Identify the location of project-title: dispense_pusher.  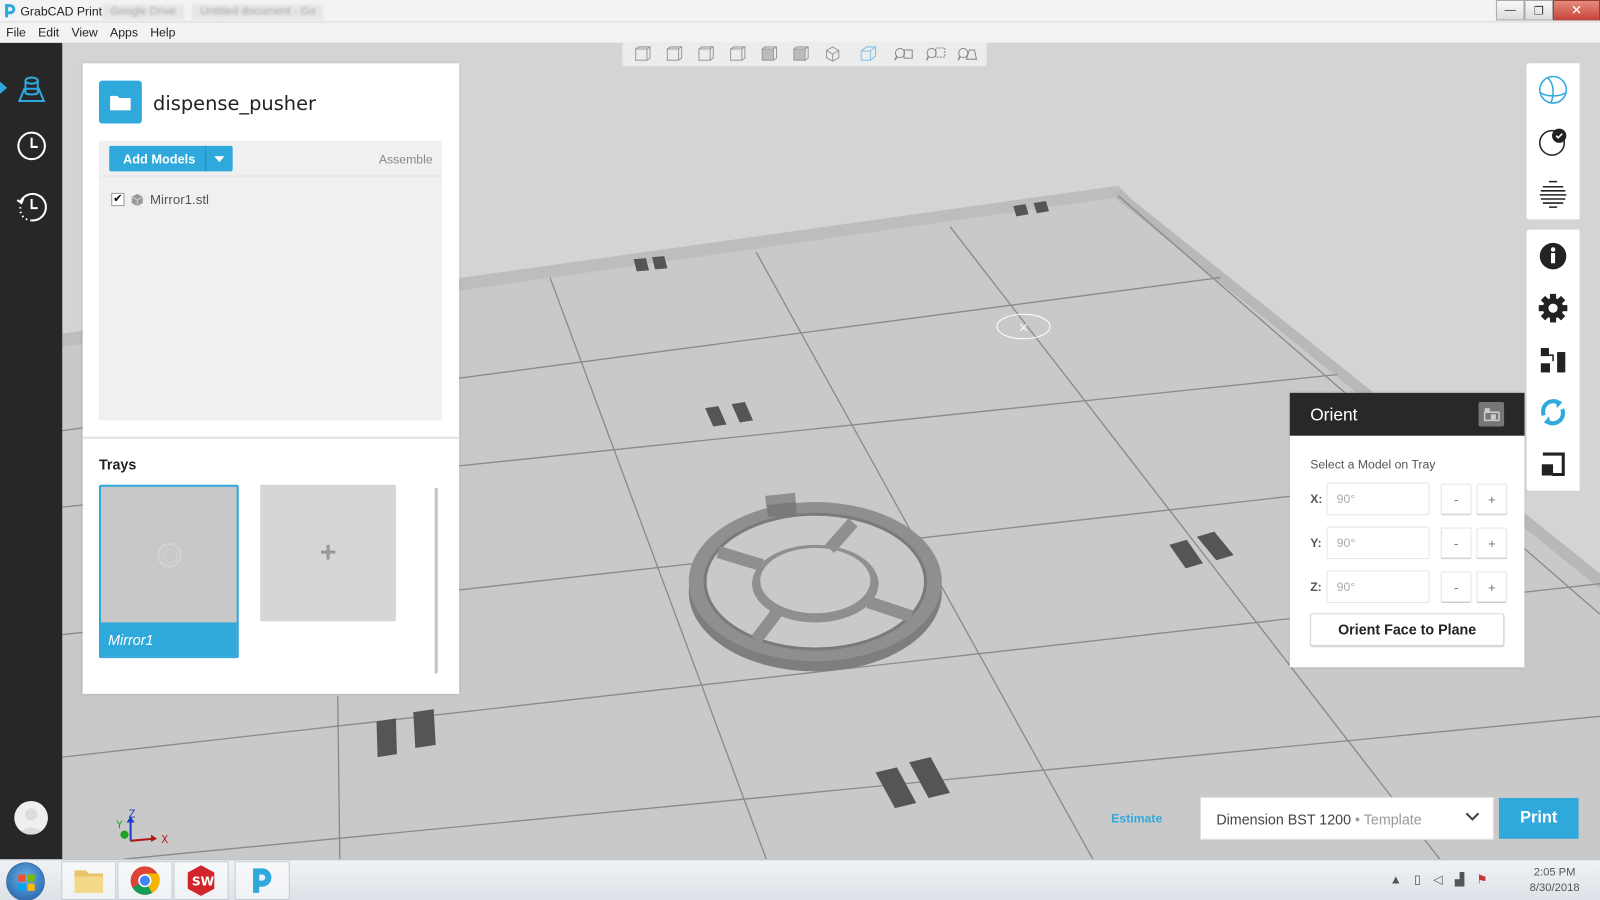
(234, 104).